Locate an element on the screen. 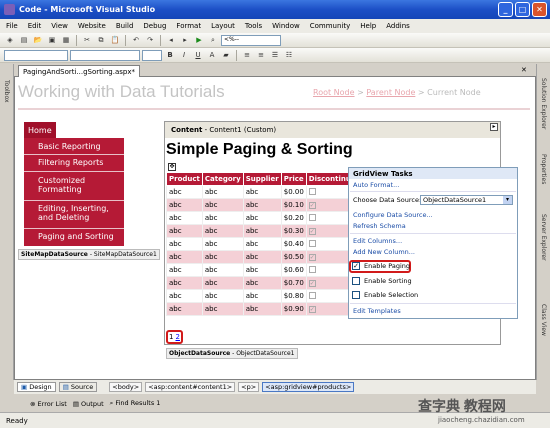 The image size is (550, 428). choose-data-source-select: ObjectDataSource1 ▾ is located at coordinates (466, 200).